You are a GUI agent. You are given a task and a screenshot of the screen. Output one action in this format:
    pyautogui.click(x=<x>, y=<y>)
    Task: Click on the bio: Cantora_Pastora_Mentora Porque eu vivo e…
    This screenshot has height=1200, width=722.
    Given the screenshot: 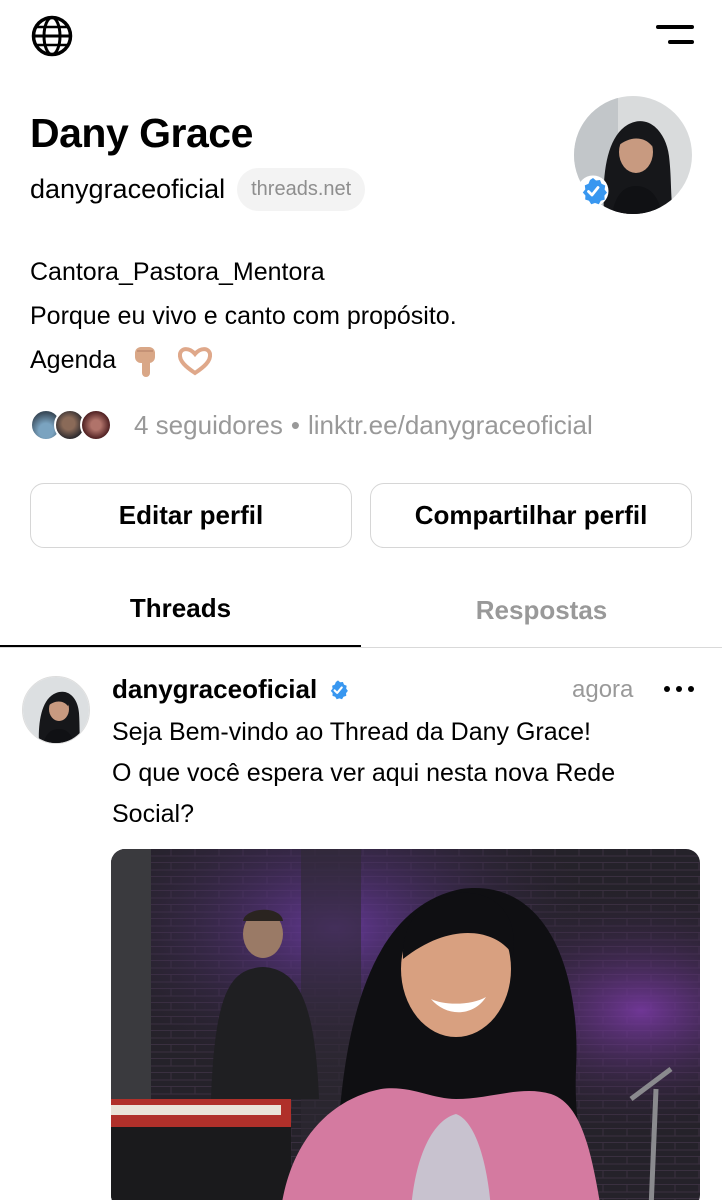 What is the action you would take?
    pyautogui.click(x=243, y=316)
    